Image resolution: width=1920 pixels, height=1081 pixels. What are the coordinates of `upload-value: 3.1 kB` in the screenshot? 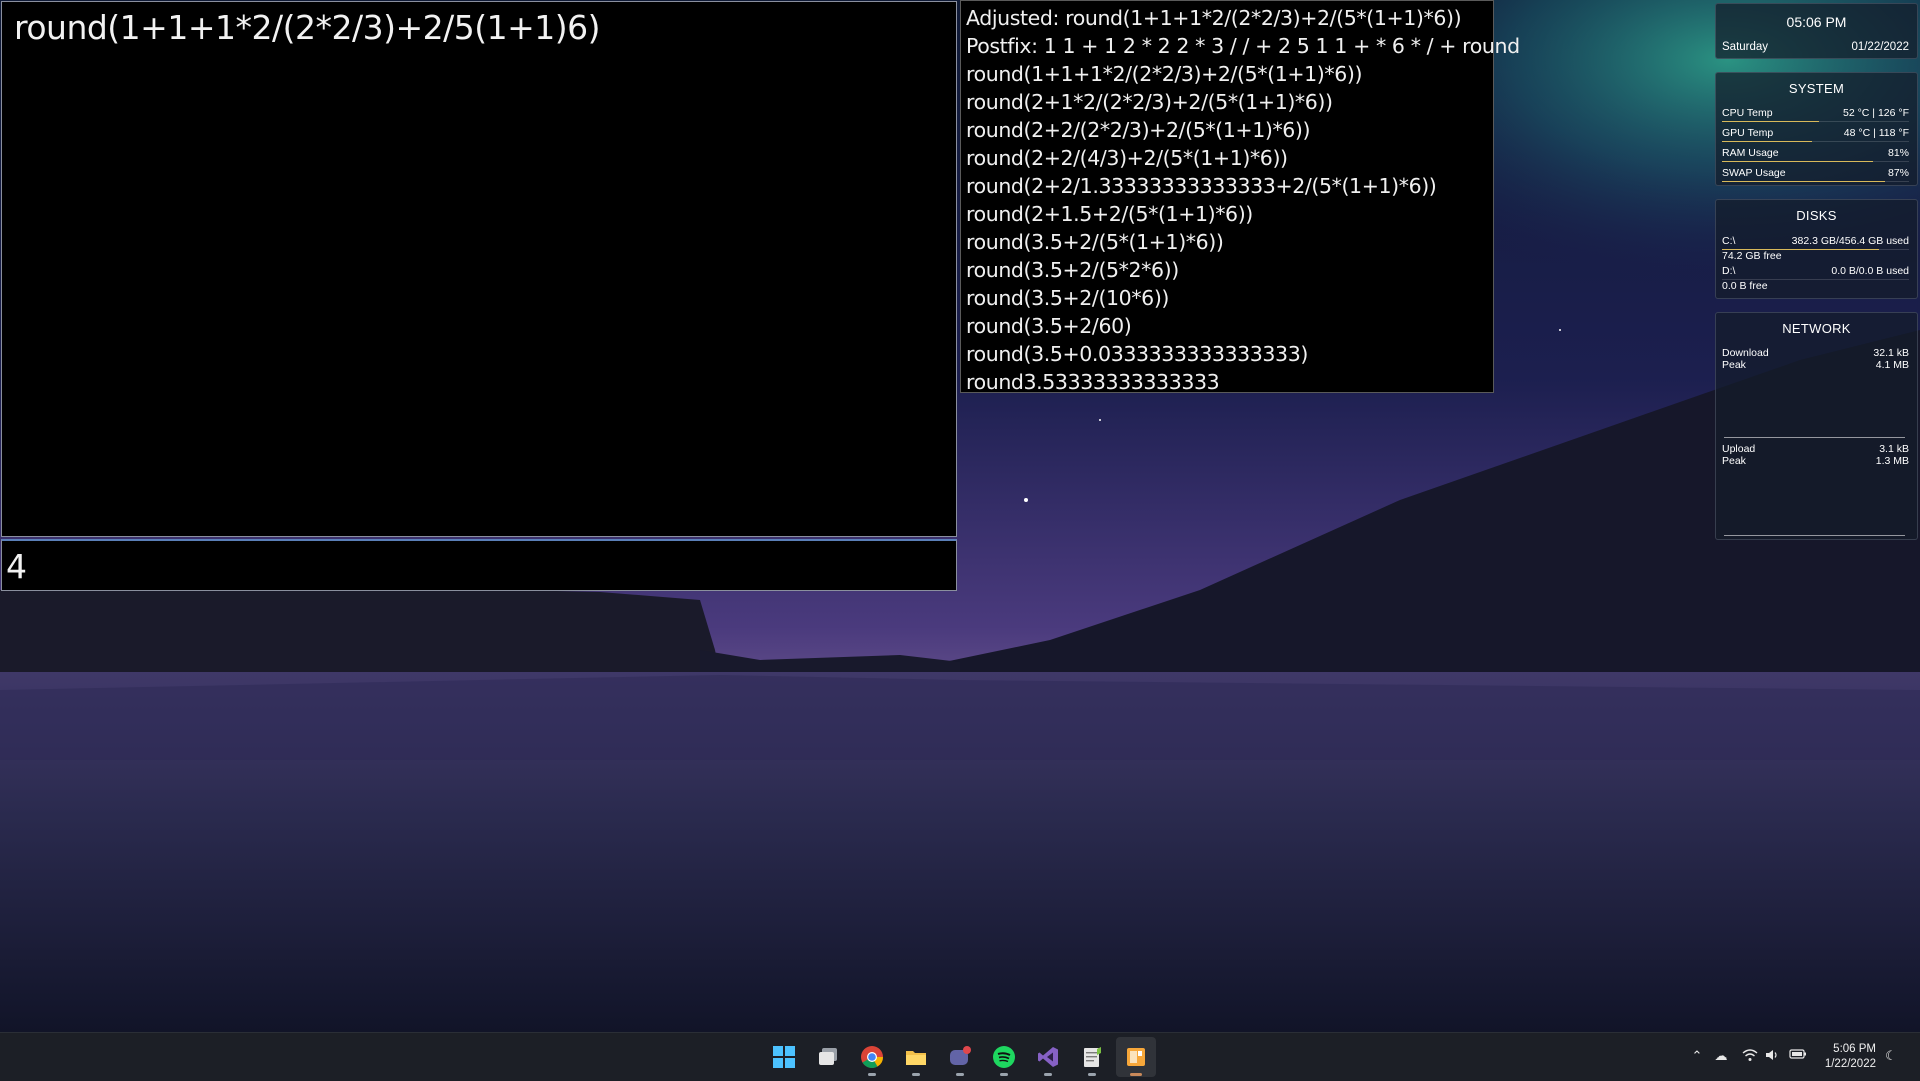 It's located at (1894, 449).